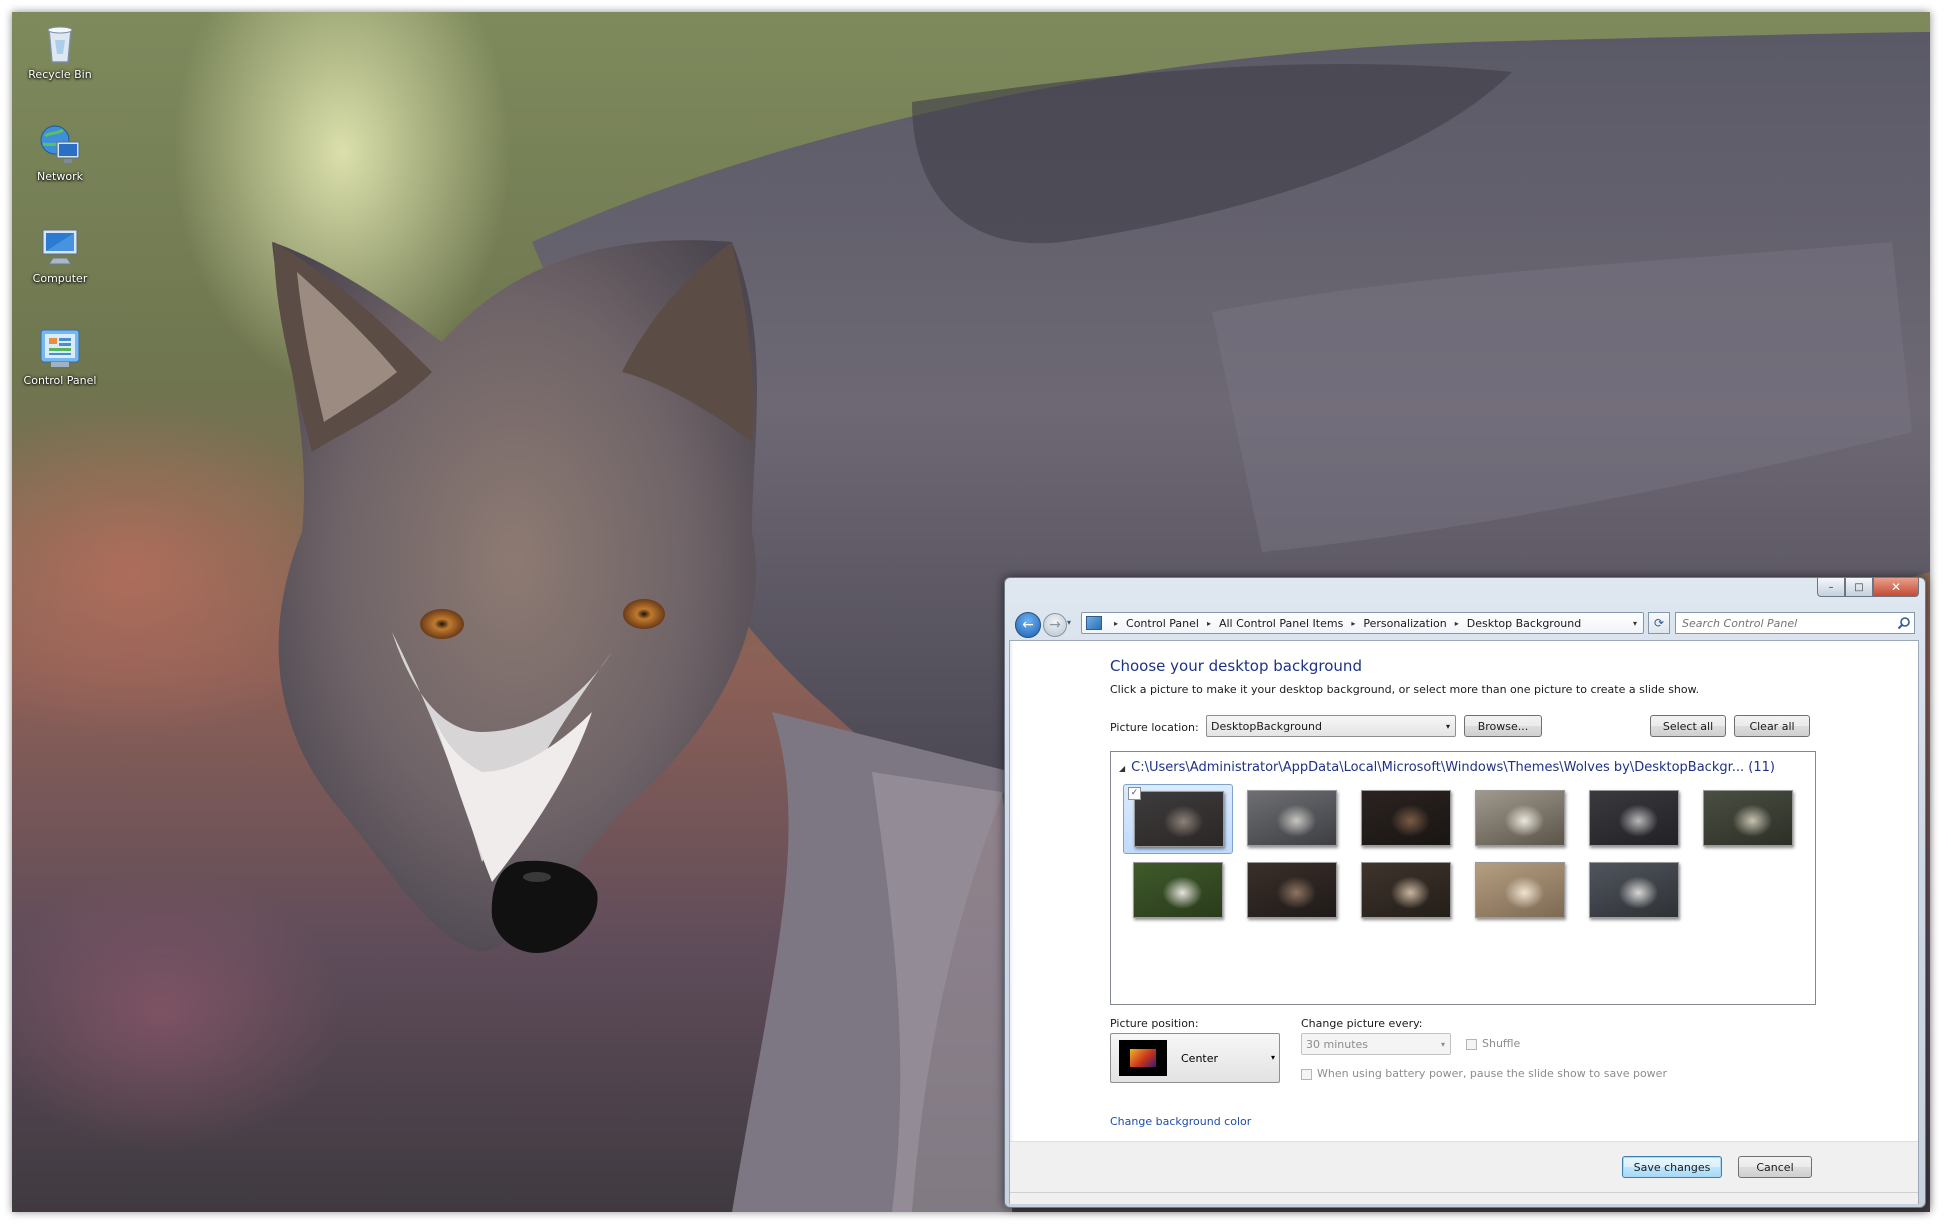  What do you see at coordinates (1154, 1023) in the screenshot?
I see `picture-position-label: Picture position:` at bounding box center [1154, 1023].